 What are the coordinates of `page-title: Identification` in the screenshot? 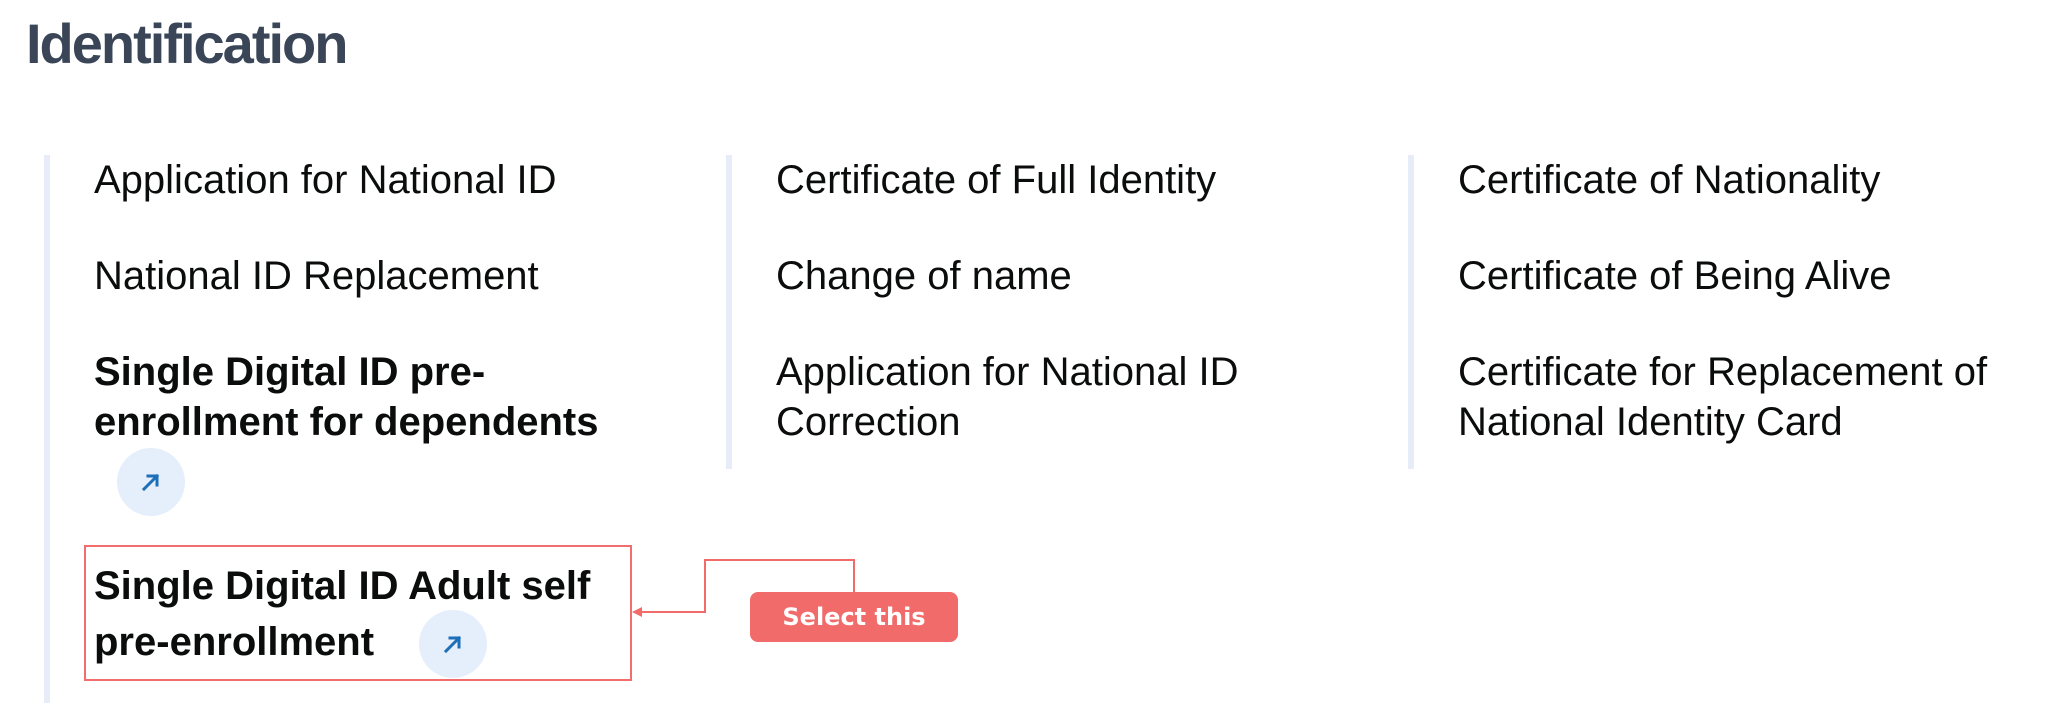 It's located at (187, 43).